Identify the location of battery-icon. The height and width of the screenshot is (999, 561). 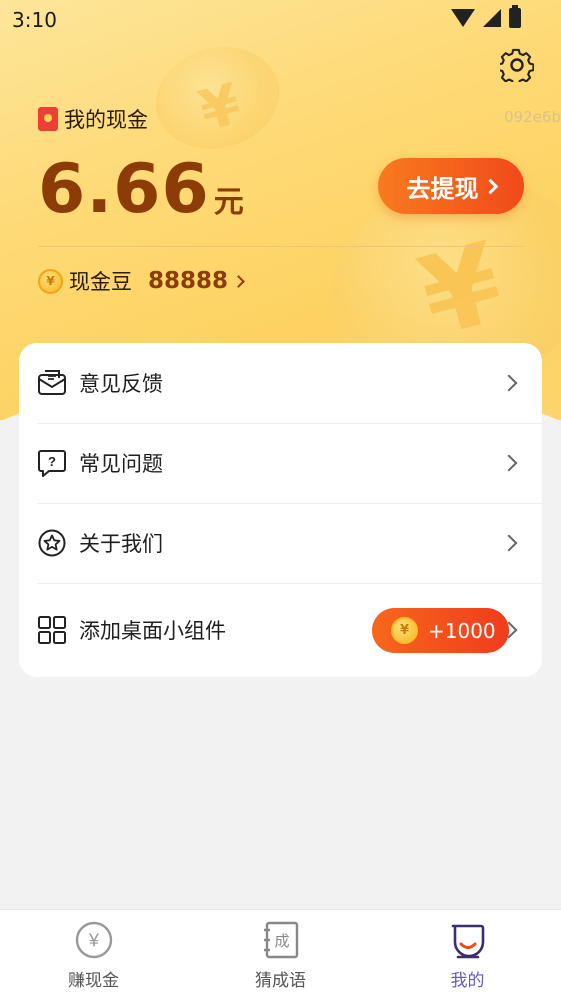
(515, 16).